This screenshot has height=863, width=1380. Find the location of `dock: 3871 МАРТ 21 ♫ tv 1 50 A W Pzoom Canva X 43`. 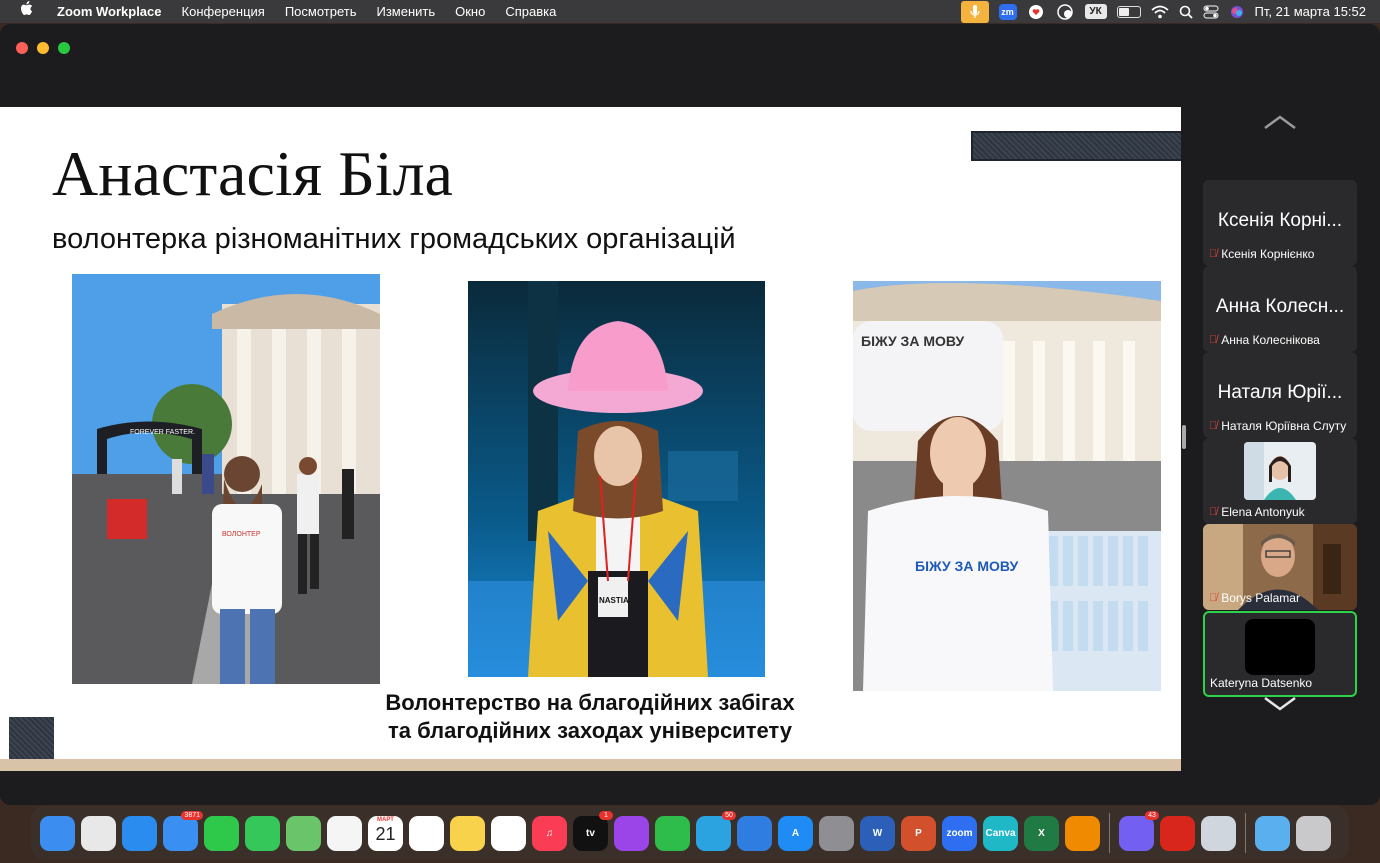

dock: 3871 МАРТ 21 ♫ tv 1 50 A W Pzoom Canva X 43 is located at coordinates (690, 833).